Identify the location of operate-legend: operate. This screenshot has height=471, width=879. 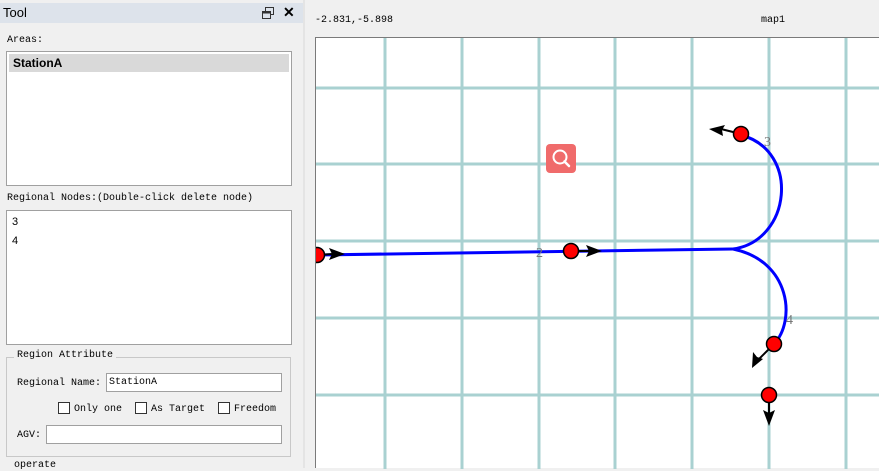
(35, 465).